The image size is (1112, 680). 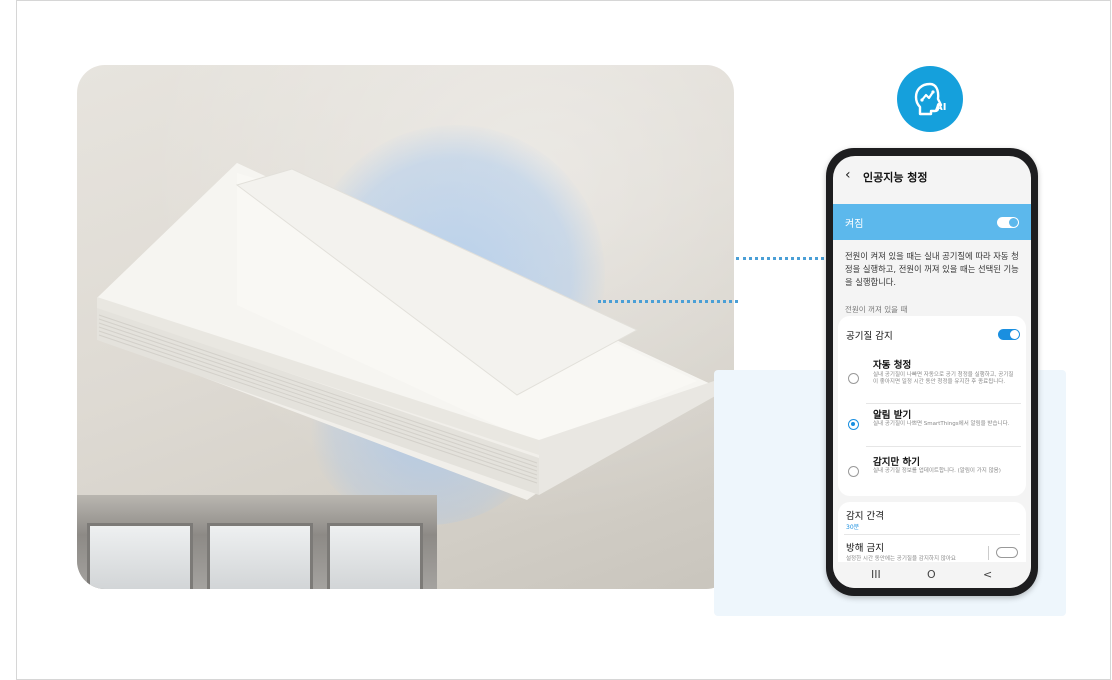 What do you see at coordinates (854, 224) in the screenshot?
I see `power-label: 켜짐` at bounding box center [854, 224].